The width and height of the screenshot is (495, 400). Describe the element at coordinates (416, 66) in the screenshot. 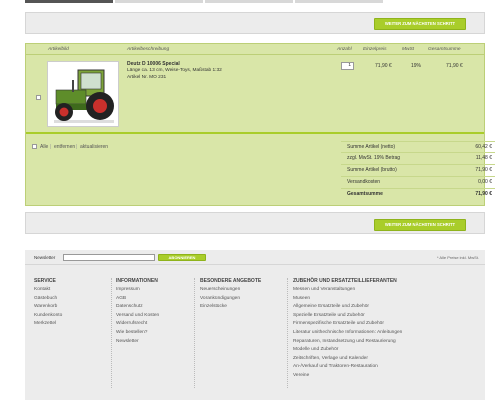

I see `item-vat: 19%` at that location.